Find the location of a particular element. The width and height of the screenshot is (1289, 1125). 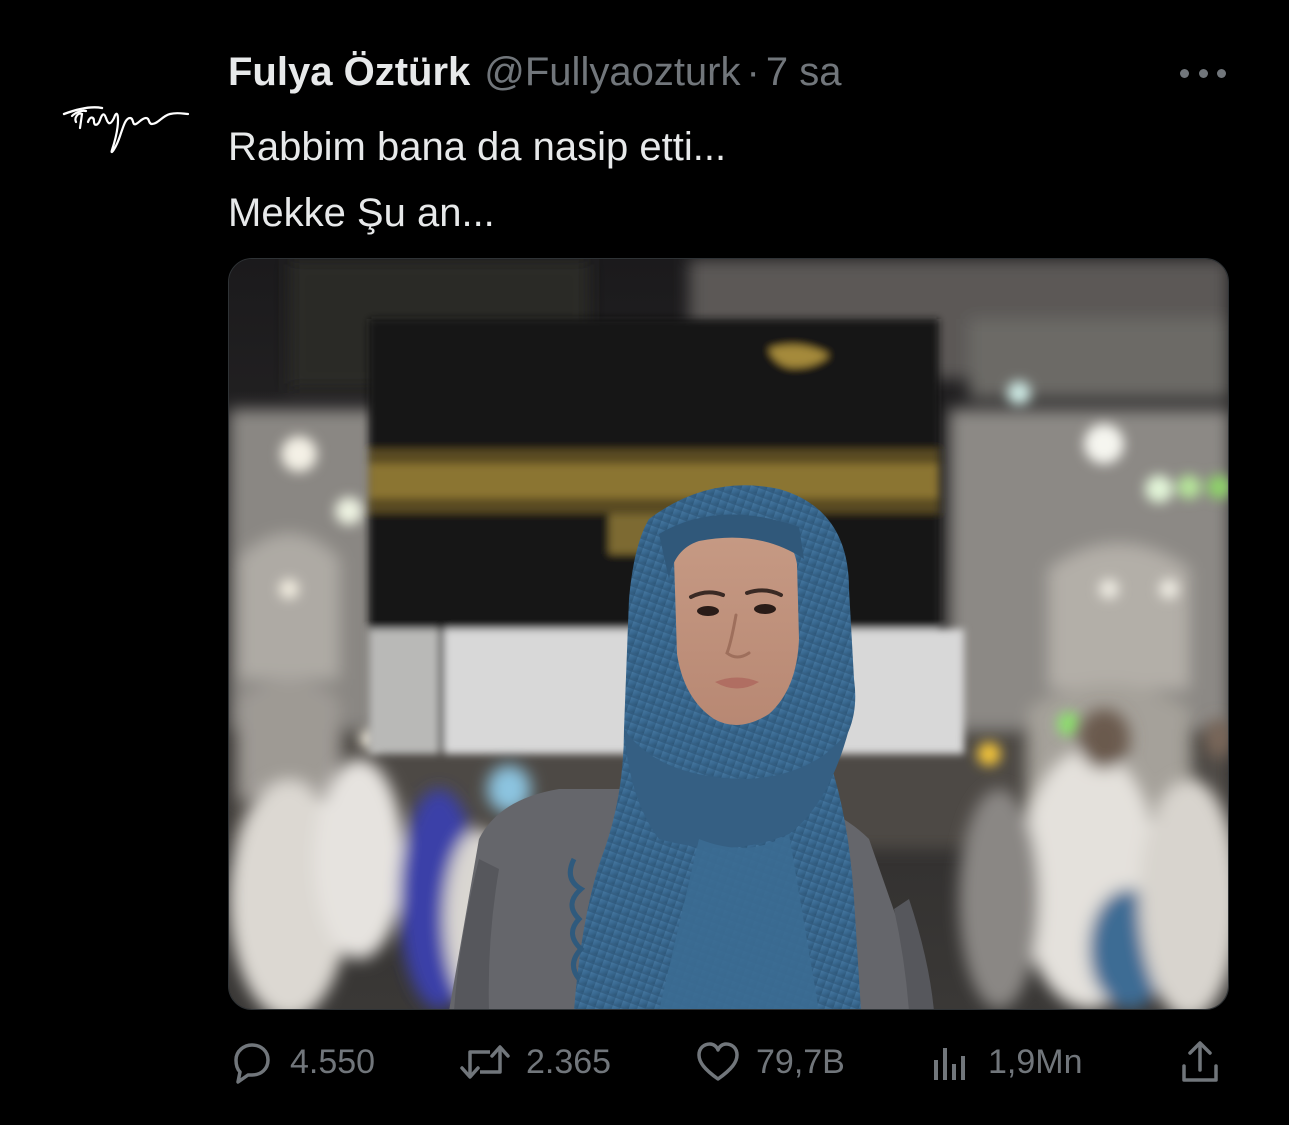

repost-count: 2.365 is located at coordinates (569, 1061).